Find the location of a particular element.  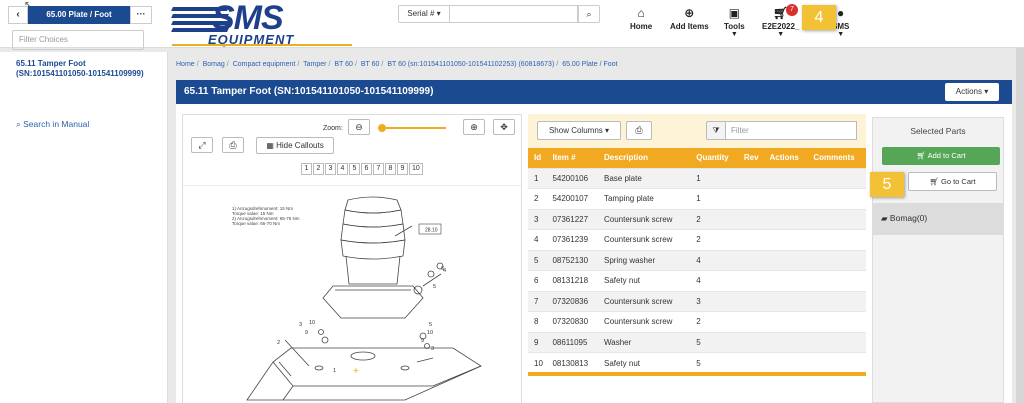

part-id-cell: 4 is located at coordinates (537, 239).